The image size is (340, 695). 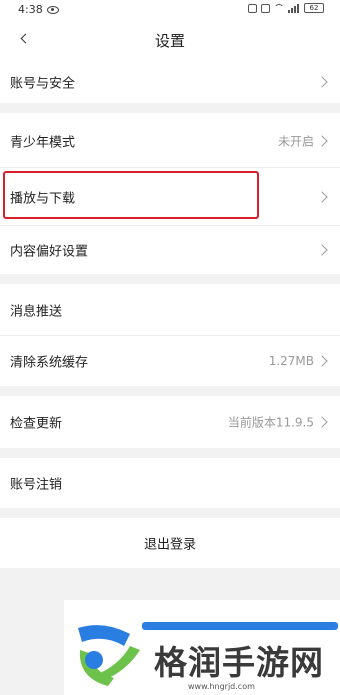 What do you see at coordinates (170, 361) in the screenshot?
I see `settings-item-clear-cache: 清除系统缓存 1.27MB` at bounding box center [170, 361].